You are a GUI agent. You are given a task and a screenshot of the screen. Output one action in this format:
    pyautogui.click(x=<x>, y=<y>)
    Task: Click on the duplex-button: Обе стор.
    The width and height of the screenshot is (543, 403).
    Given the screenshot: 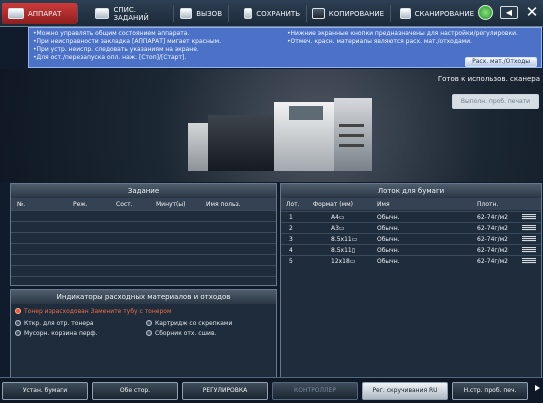 What is the action you would take?
    pyautogui.click(x=135, y=391)
    